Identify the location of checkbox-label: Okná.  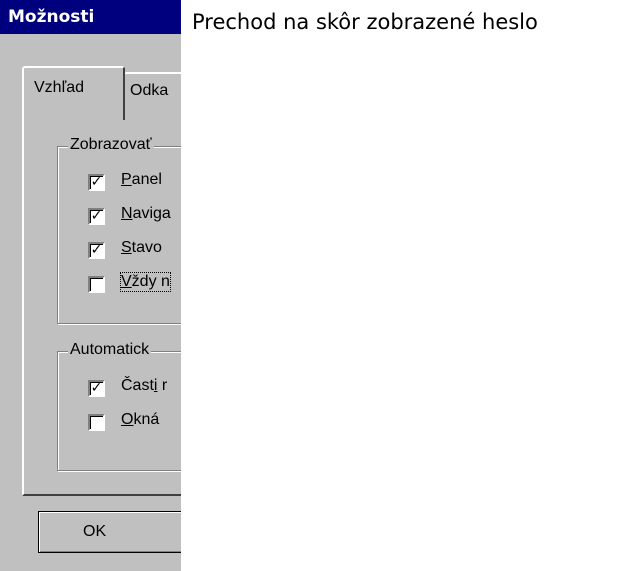
(140, 419).